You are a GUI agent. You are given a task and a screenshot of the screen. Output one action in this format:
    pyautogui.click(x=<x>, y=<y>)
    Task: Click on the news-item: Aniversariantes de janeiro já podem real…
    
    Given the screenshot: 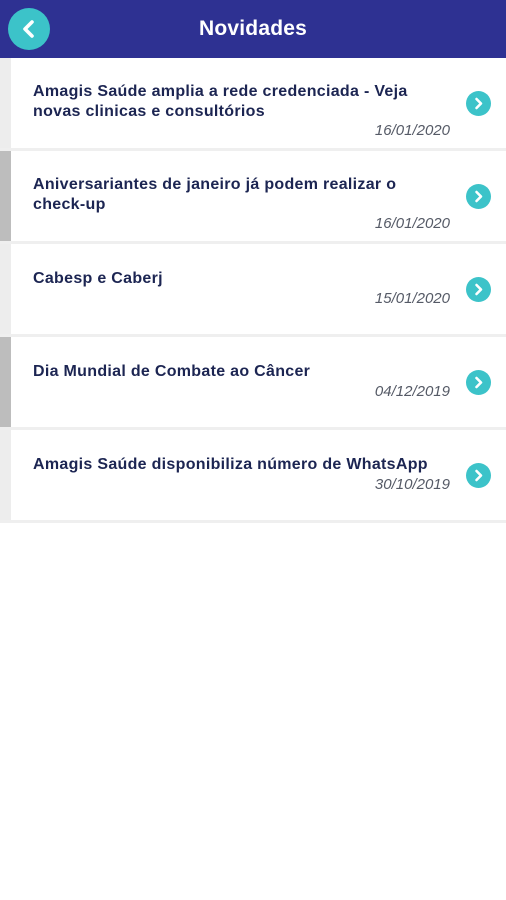 What is the action you would take?
    pyautogui.click(x=253, y=197)
    